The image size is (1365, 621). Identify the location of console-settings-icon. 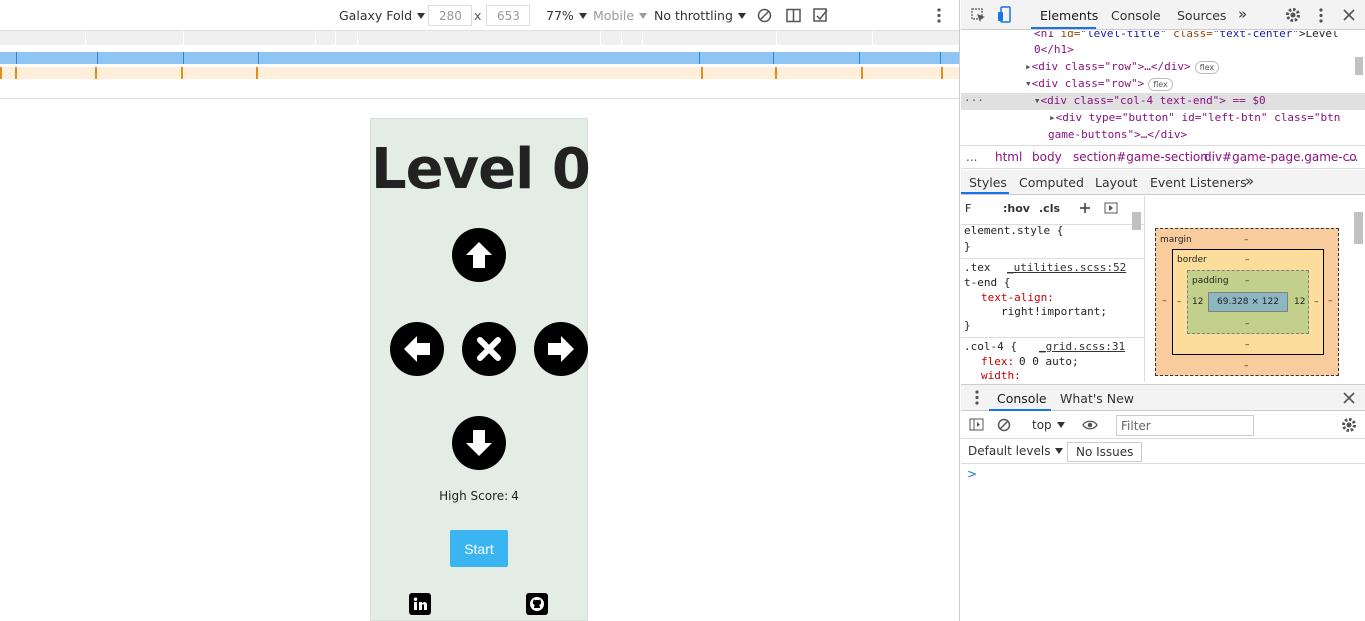
(1349, 426).